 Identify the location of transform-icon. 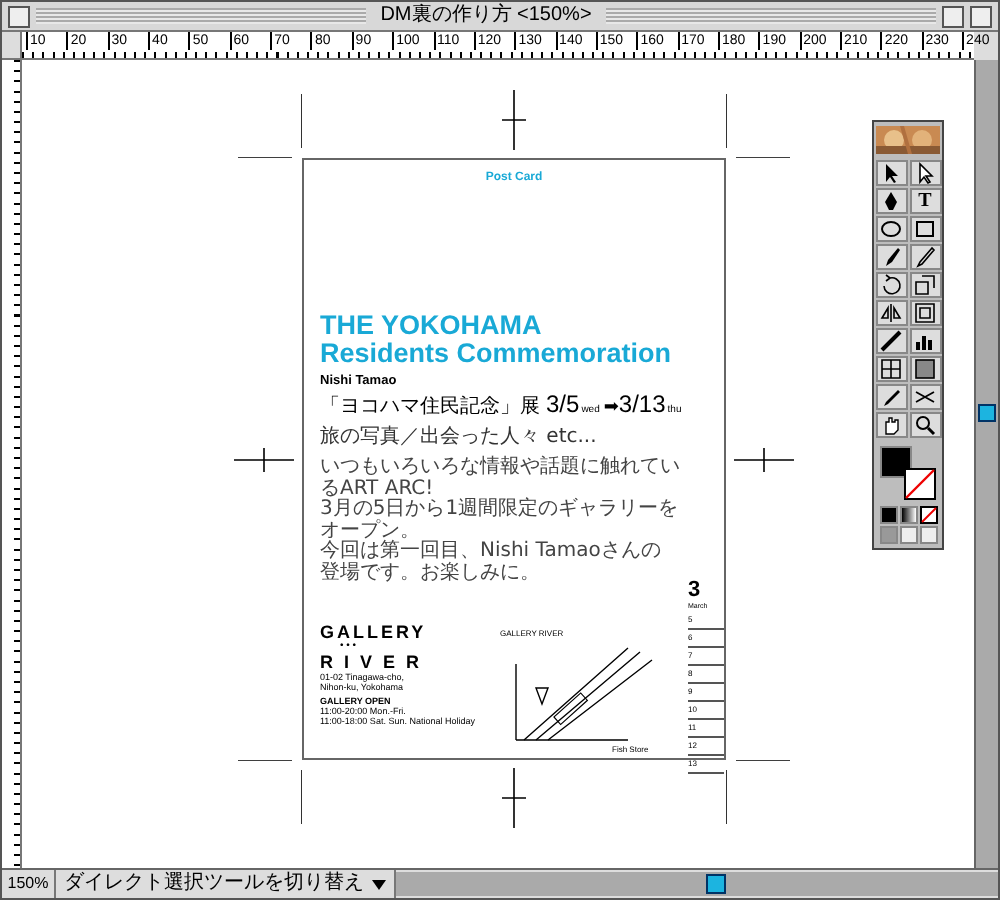
(925, 313).